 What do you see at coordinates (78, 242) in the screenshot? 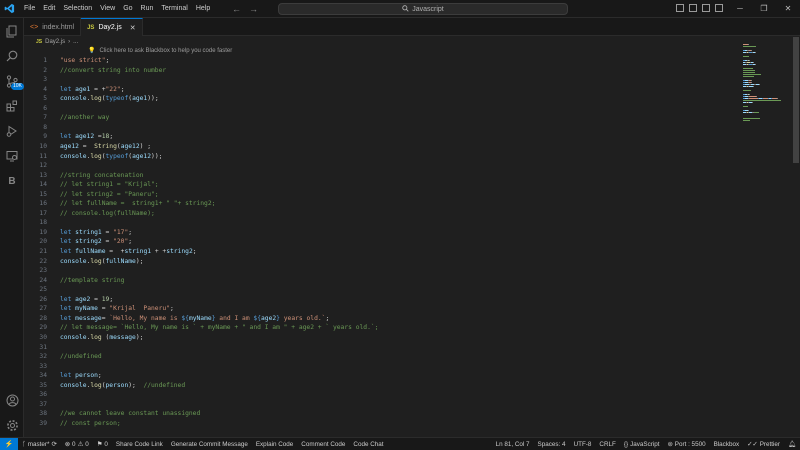
I see `code-line: 20 let string2 = "20";` at bounding box center [78, 242].